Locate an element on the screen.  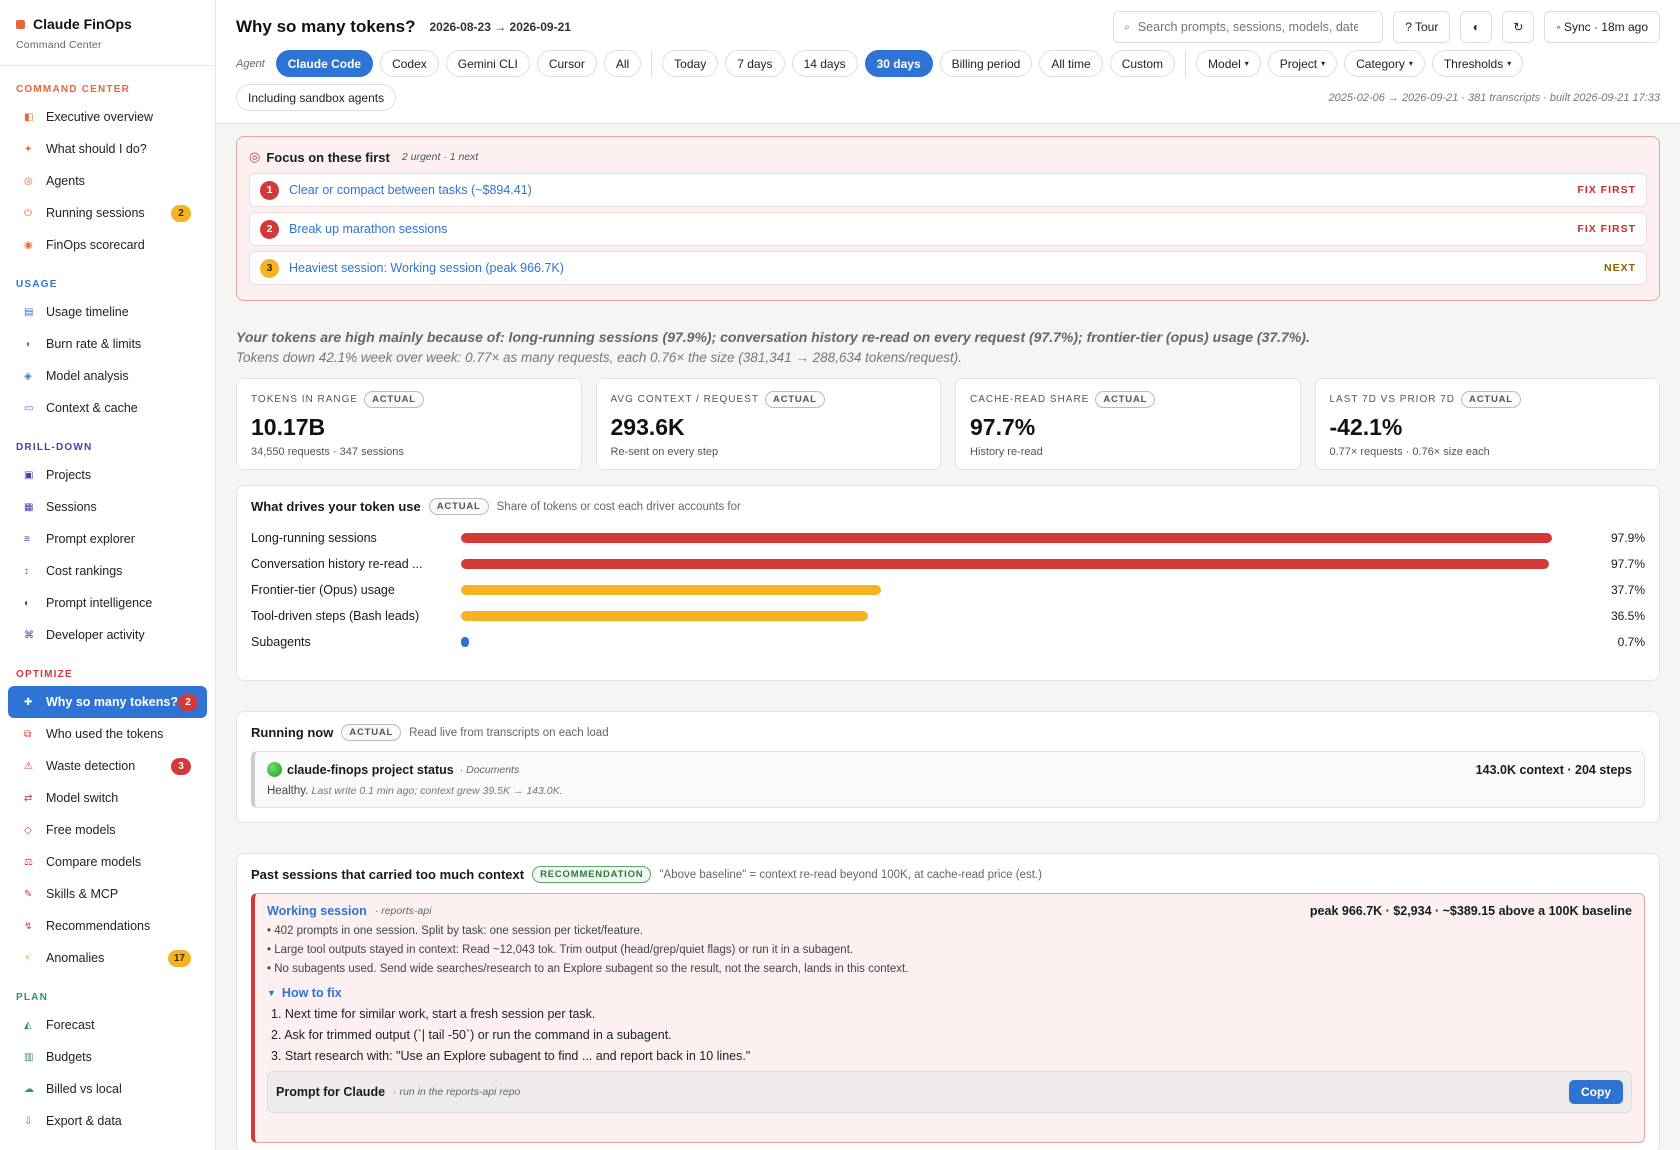
budgets-icon: ▥ is located at coordinates (29, 1057).